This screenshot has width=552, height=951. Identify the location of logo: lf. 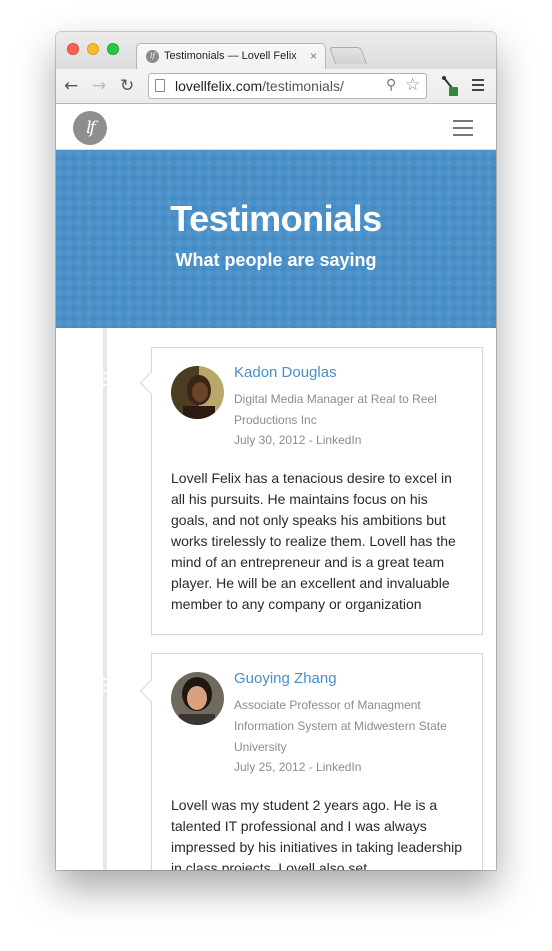
(90, 128).